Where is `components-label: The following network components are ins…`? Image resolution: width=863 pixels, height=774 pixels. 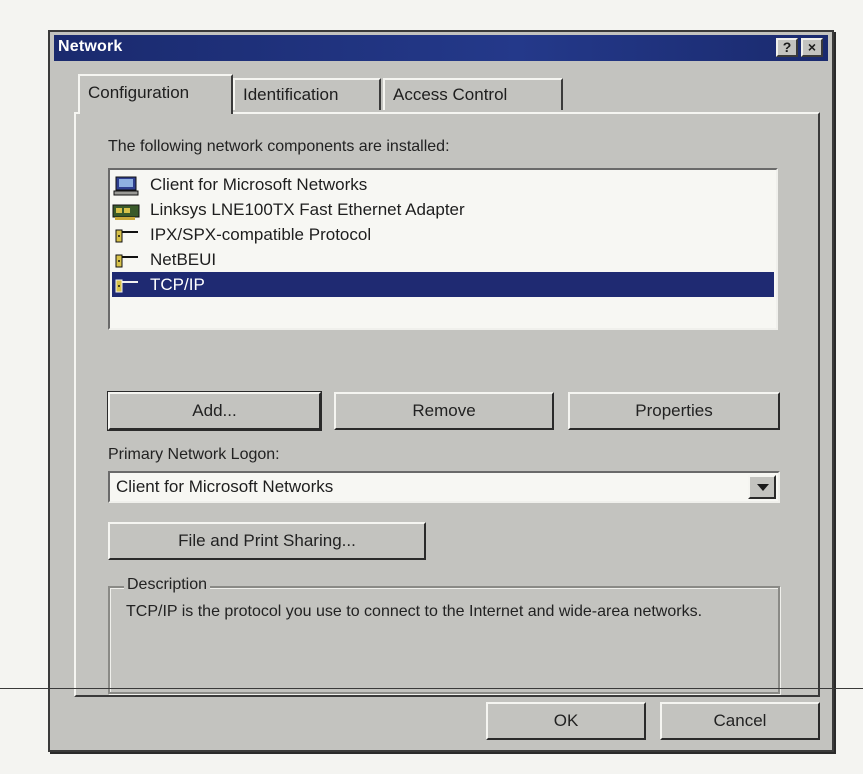 components-label: The following network components are ins… is located at coordinates (279, 146).